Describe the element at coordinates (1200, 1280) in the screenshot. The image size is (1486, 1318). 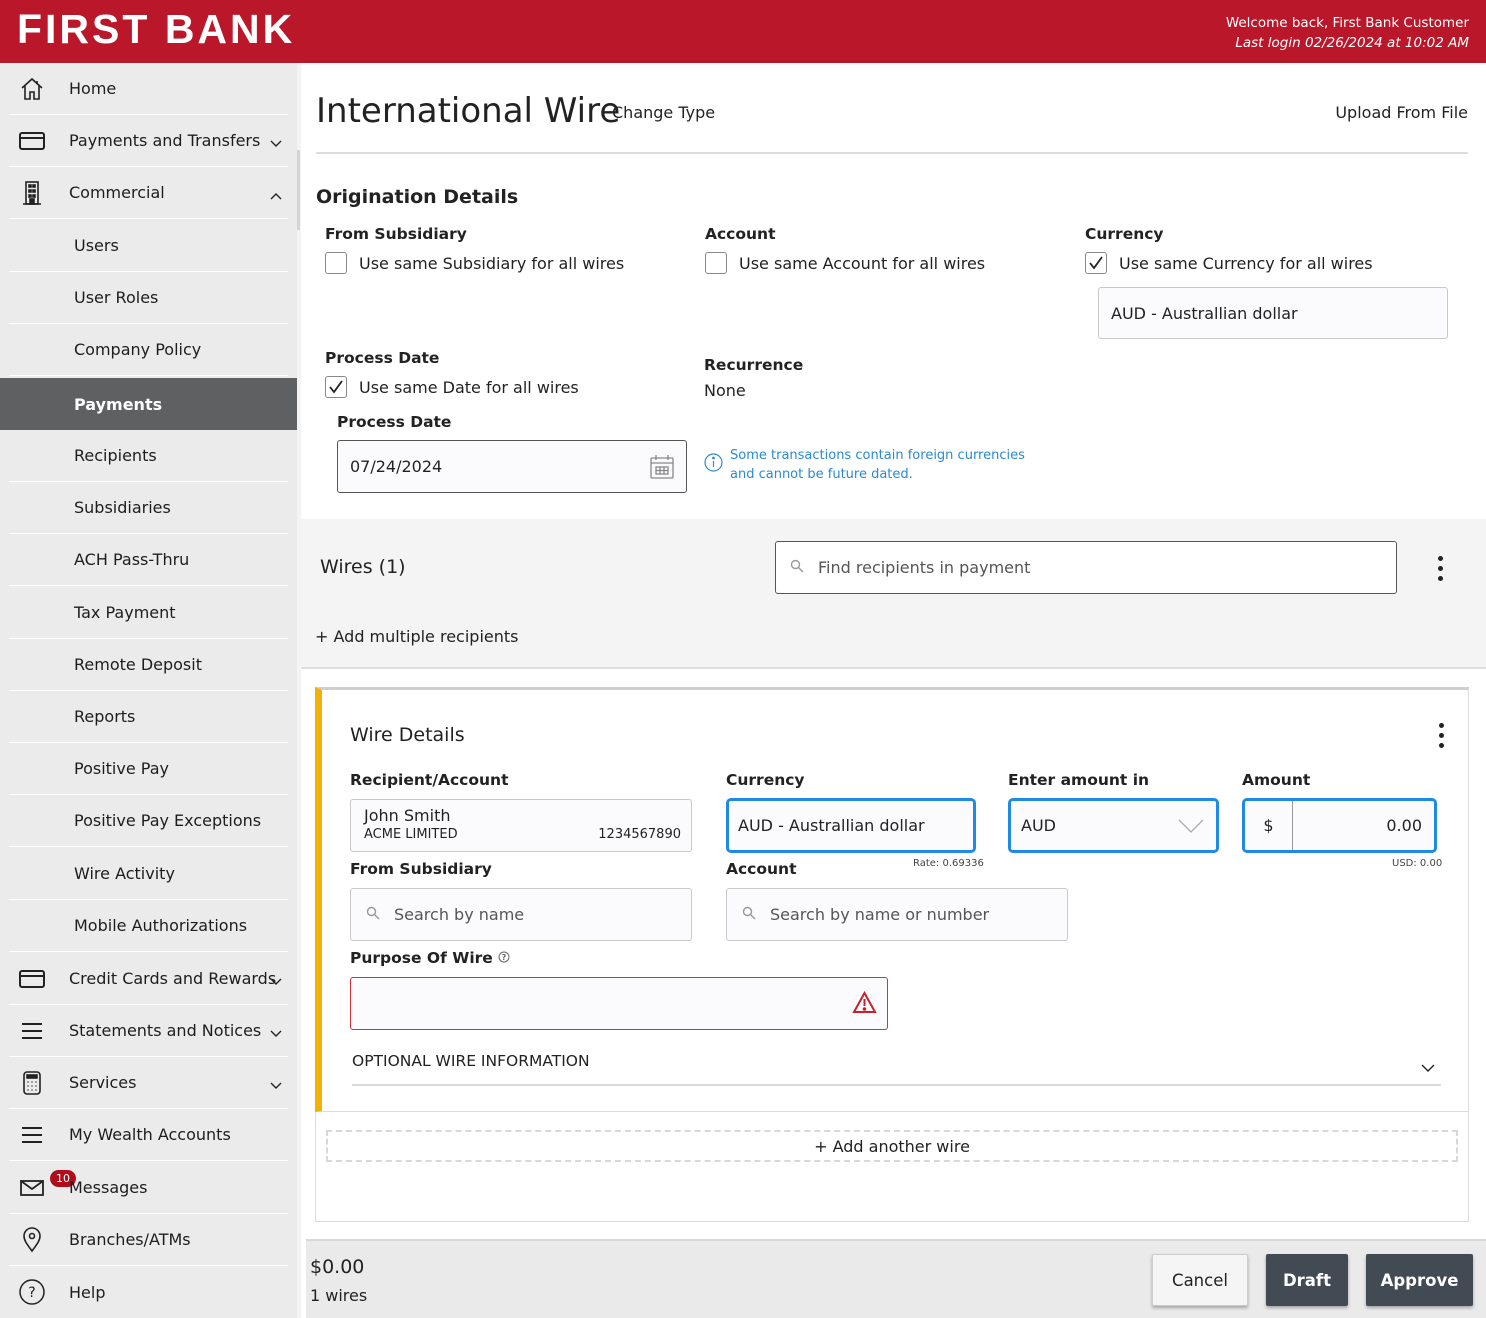
I see `cancel-button: Cancel` at that location.